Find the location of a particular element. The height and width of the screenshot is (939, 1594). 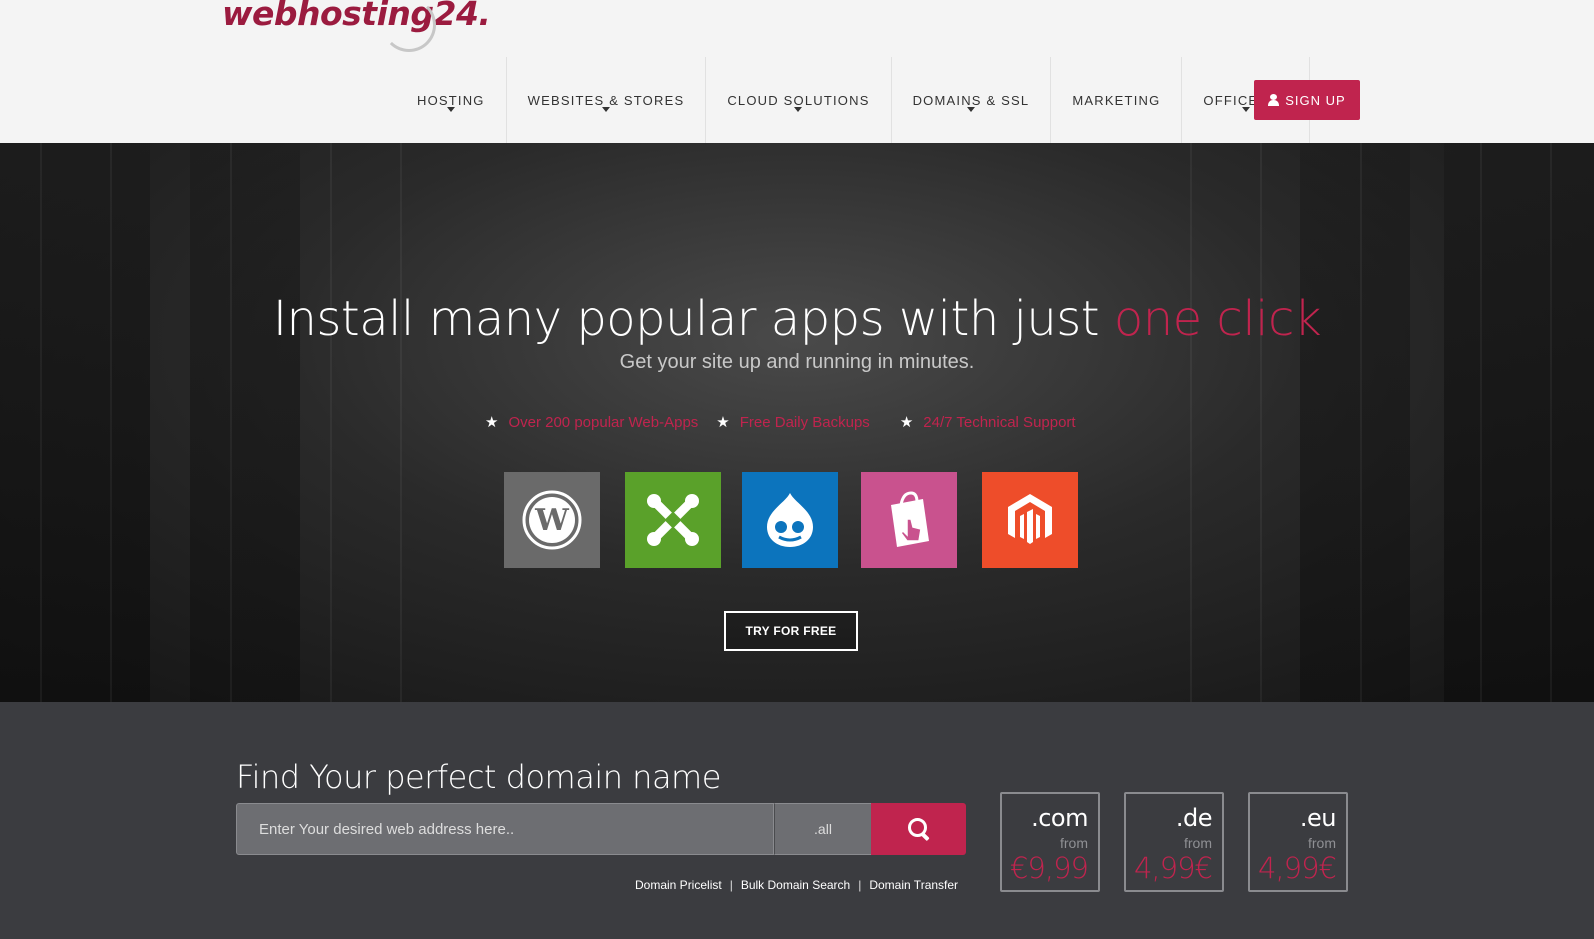

hero-title-accent: one click is located at coordinates (1217, 319).